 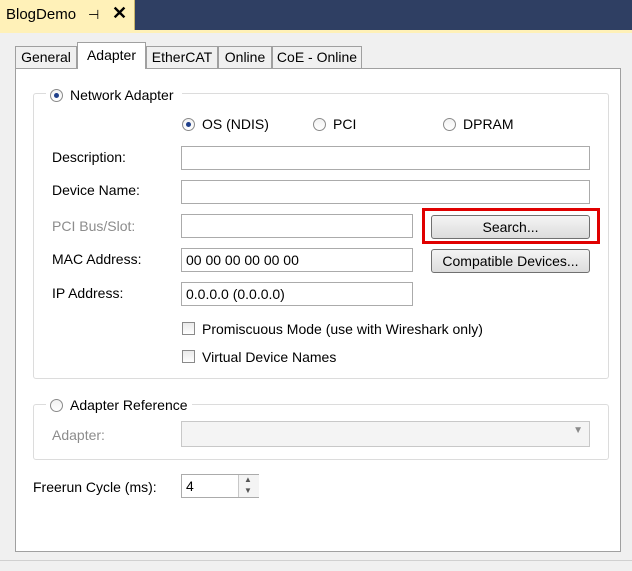 I want to click on tab-adapter: Adapter, so click(x=111, y=55).